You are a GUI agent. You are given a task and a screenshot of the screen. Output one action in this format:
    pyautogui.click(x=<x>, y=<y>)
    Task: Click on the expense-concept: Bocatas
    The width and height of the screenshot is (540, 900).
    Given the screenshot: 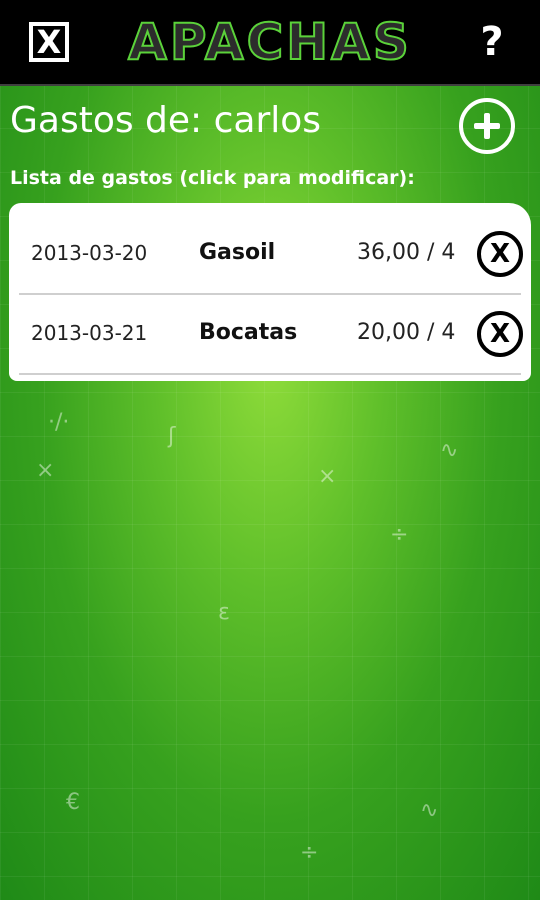 What is the action you would take?
    pyautogui.click(x=248, y=332)
    